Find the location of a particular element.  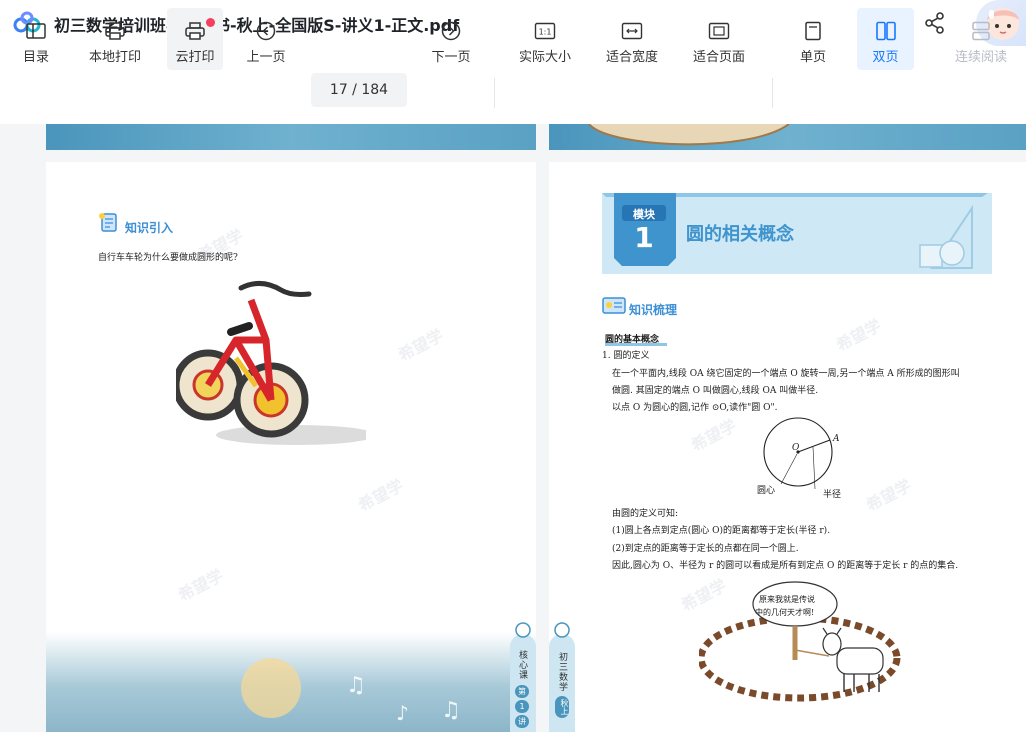

cloud-printer-icon is located at coordinates (195, 31).